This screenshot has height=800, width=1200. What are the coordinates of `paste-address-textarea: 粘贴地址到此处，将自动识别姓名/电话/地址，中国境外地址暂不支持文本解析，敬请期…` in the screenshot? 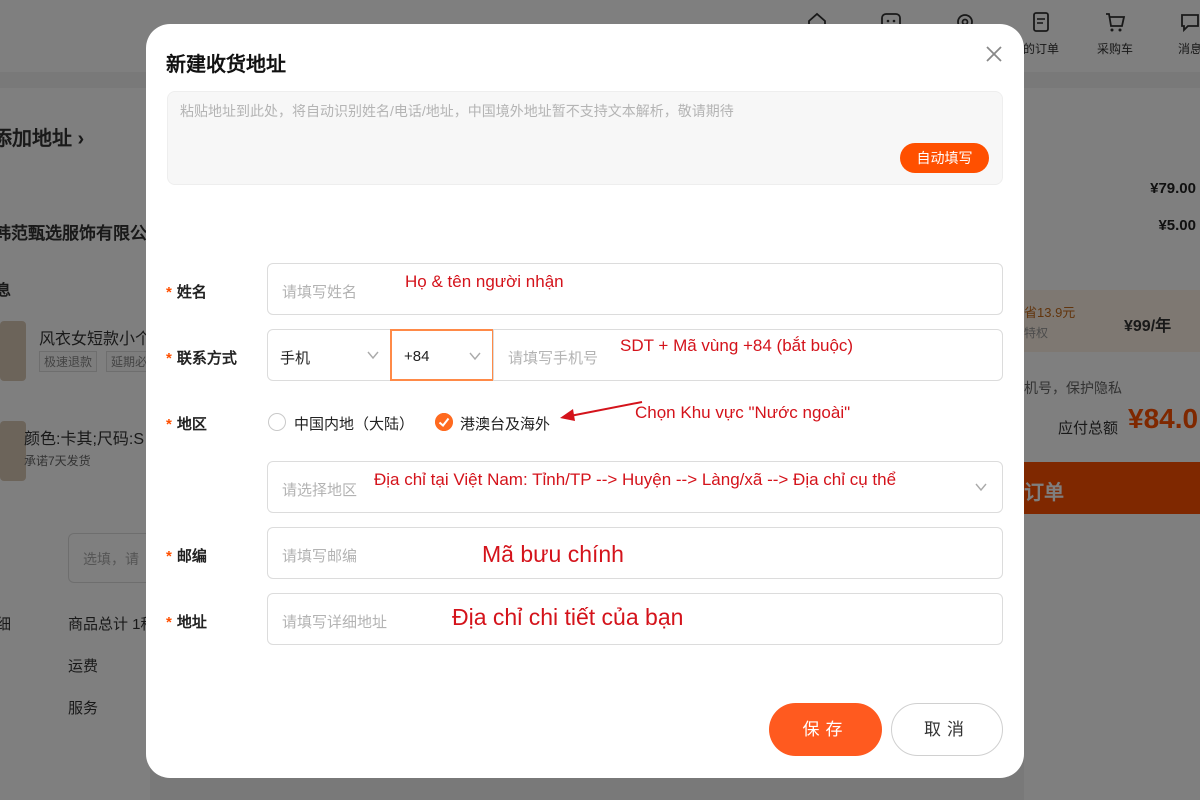 It's located at (585, 138).